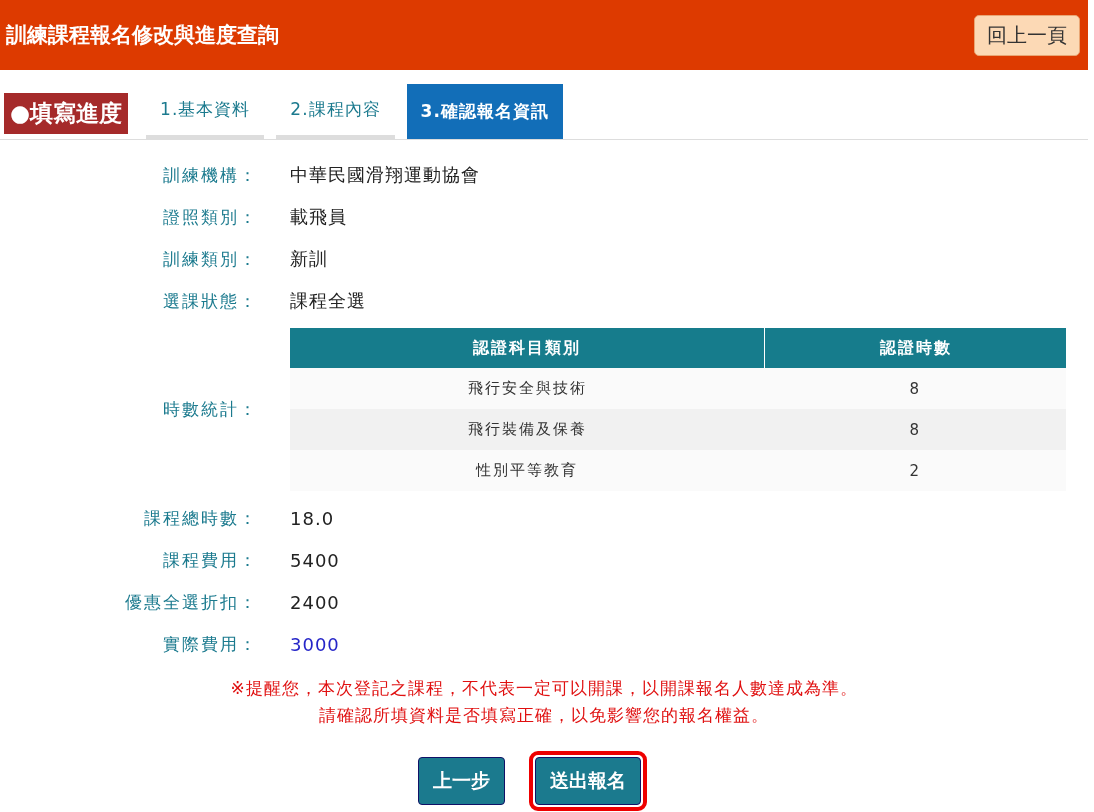 The height and width of the screenshot is (812, 1094). Describe the element at coordinates (544, 715) in the screenshot. I see `notice-text: 請確認所填資料是否填寫正確，以免影響您的報名權益。` at that location.